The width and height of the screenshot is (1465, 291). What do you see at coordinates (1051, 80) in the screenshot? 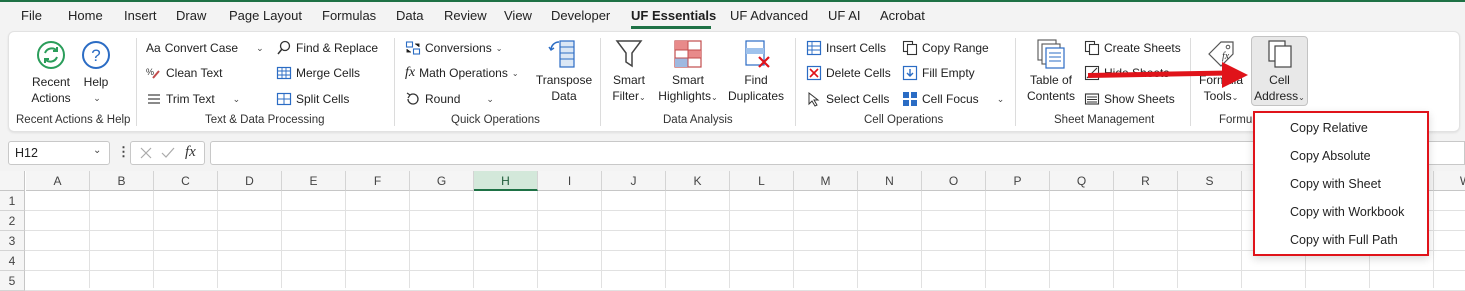
I see `table-of-contents-label-1: Table of` at bounding box center [1051, 80].